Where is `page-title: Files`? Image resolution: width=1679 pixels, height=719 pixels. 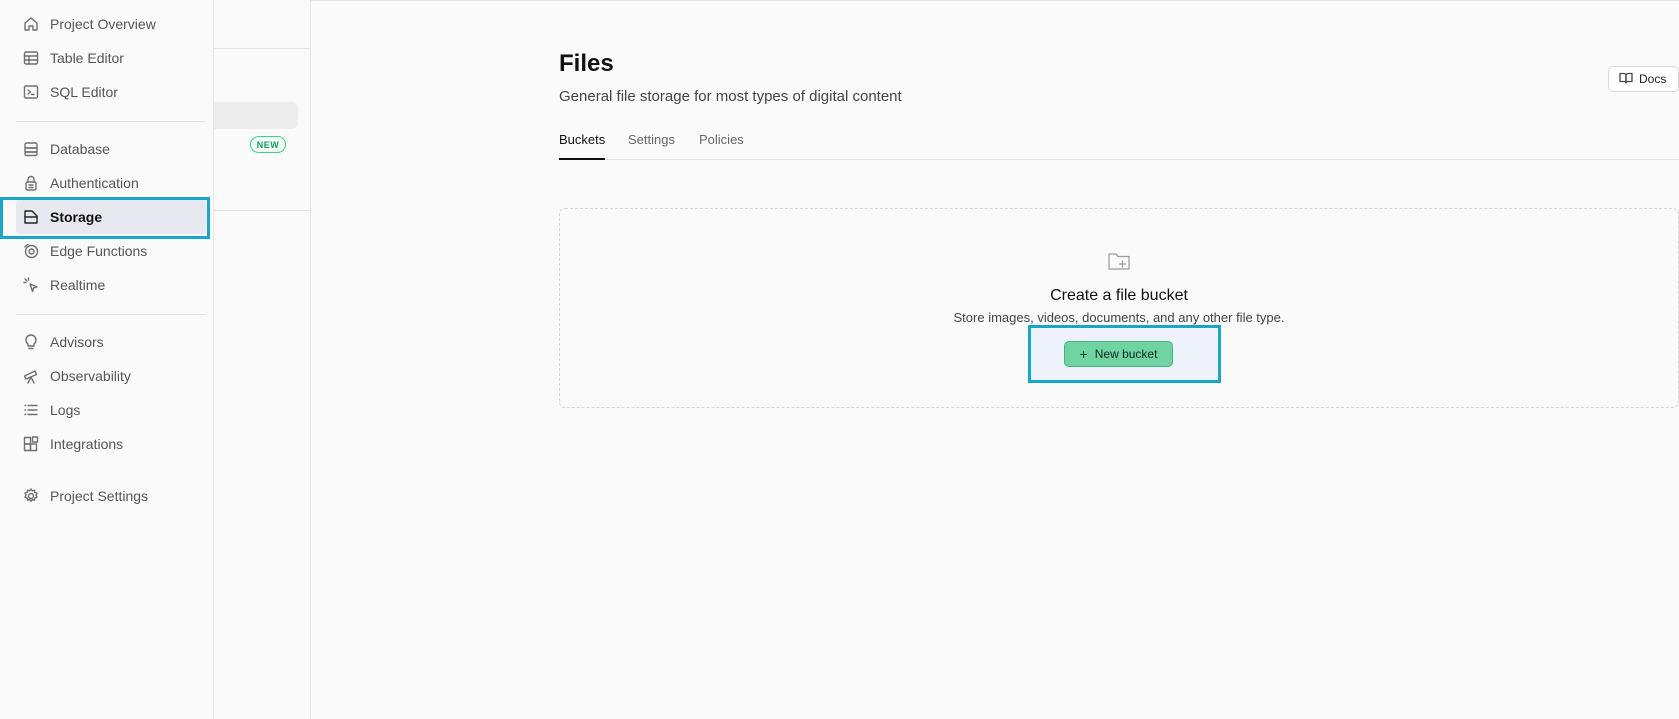 page-title: Files is located at coordinates (586, 63).